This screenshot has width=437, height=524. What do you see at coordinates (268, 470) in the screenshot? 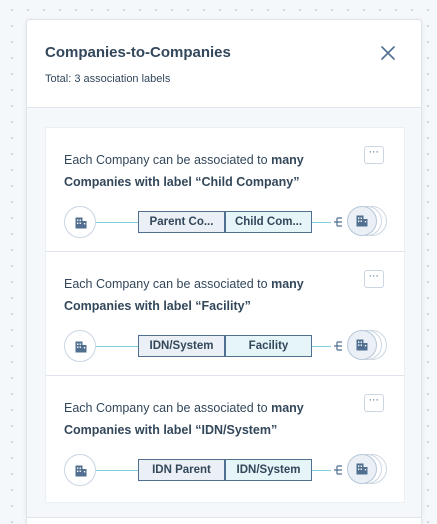
I see `child-label-box: IDN/System` at bounding box center [268, 470].